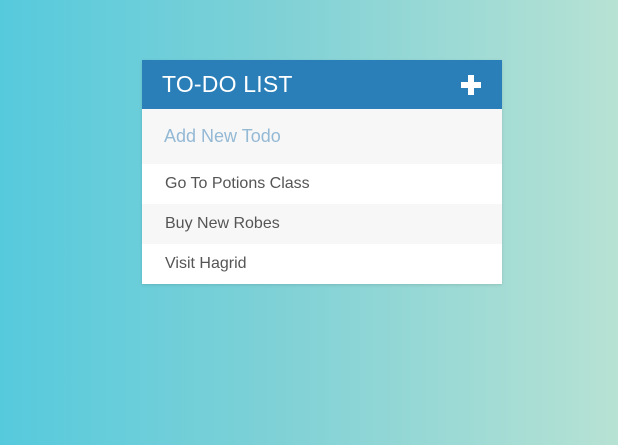 The image size is (618, 445). I want to click on add-todo-input, so click(322, 136).